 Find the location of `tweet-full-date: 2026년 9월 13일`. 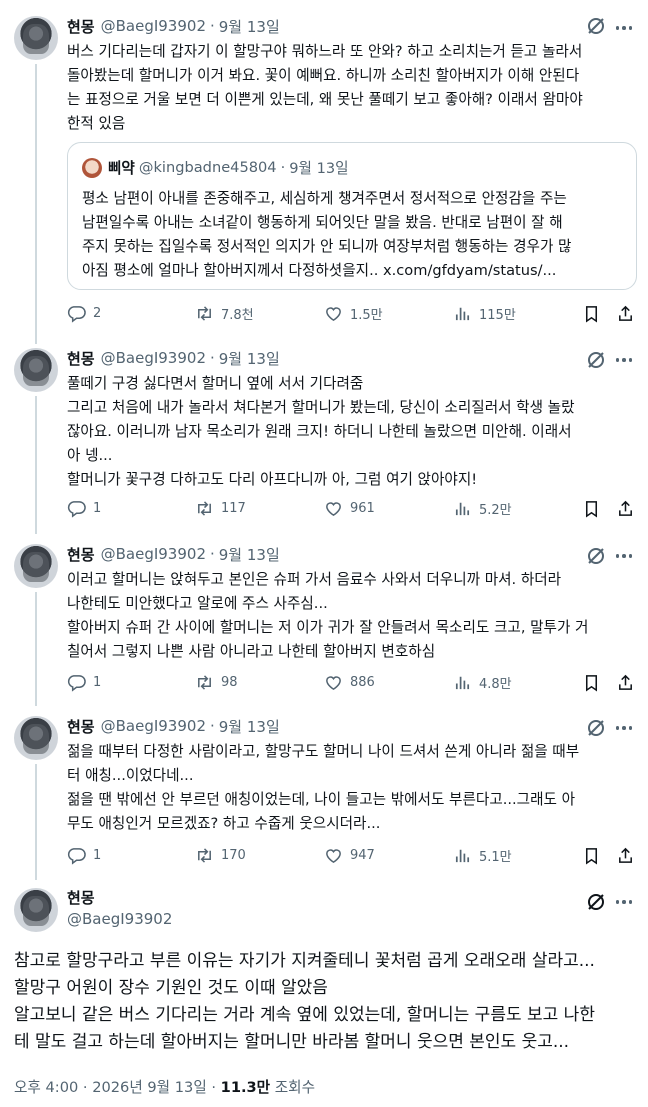

tweet-full-date: 2026년 9월 13일 is located at coordinates (149, 1087).